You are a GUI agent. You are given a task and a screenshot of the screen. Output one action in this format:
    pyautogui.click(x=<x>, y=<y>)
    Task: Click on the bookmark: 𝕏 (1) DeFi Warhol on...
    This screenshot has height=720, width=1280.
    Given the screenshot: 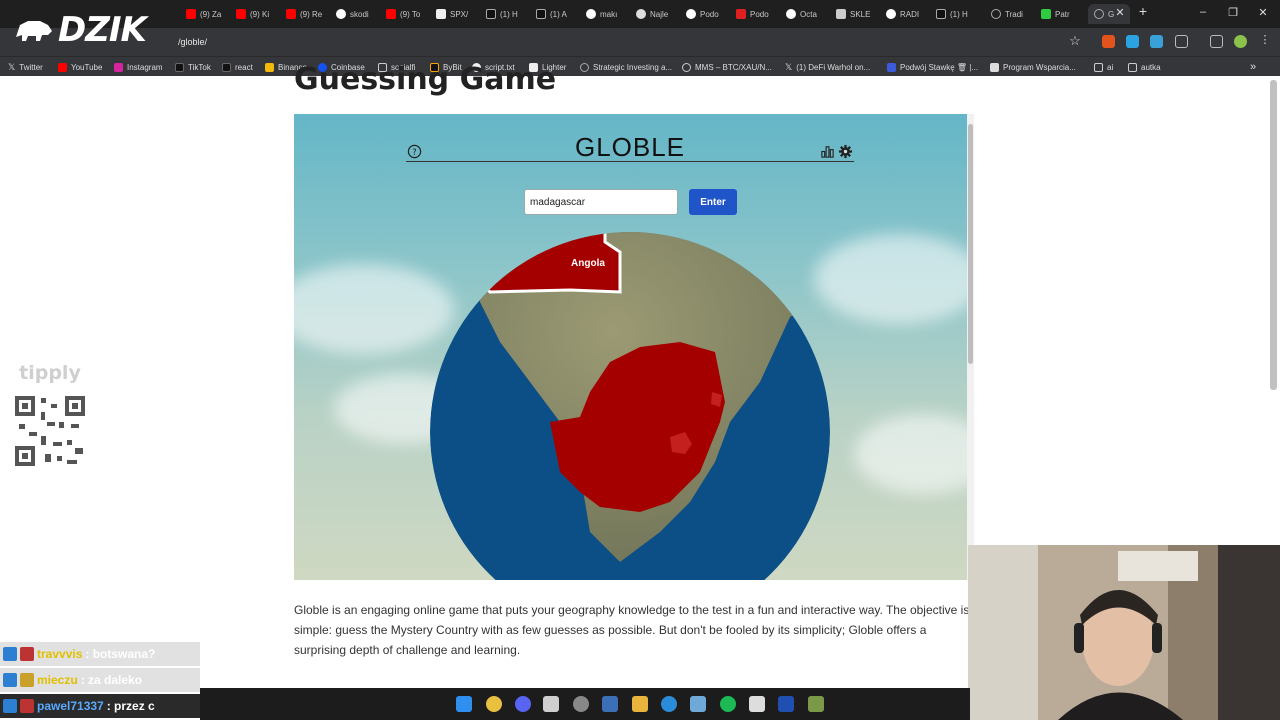 What is the action you would take?
    pyautogui.click(x=827, y=67)
    